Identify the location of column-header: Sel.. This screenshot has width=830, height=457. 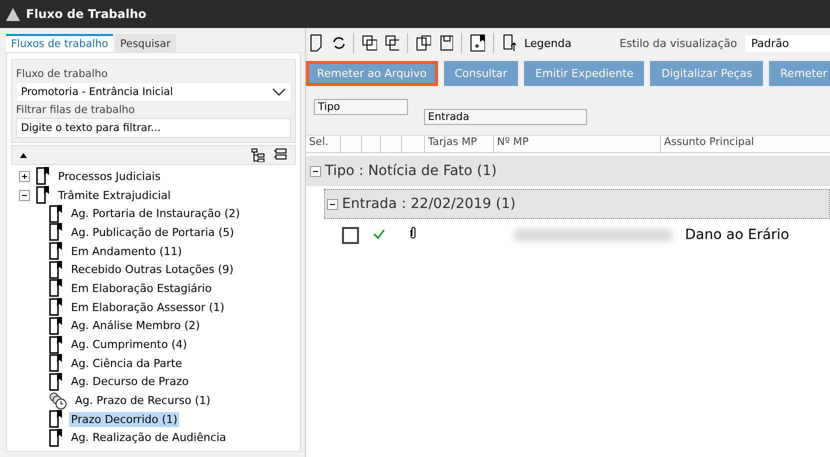
(323, 144).